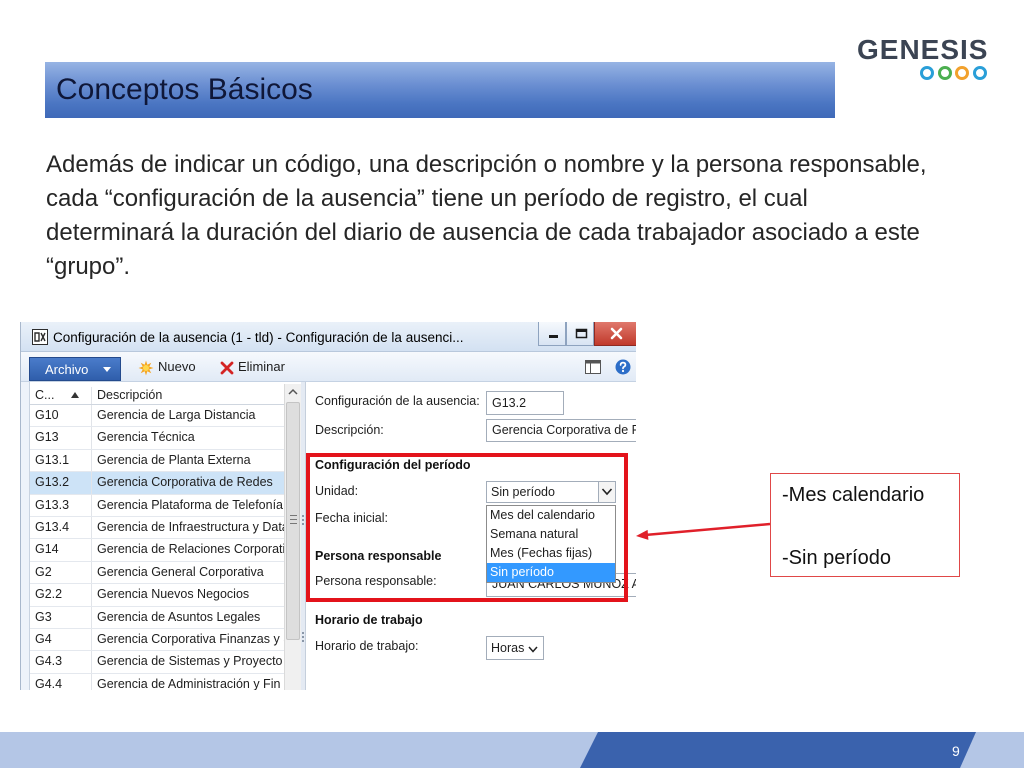 The height and width of the screenshot is (768, 1024). I want to click on description-cell: Gerencia Plataforma de Telefonía, so click(190, 504).